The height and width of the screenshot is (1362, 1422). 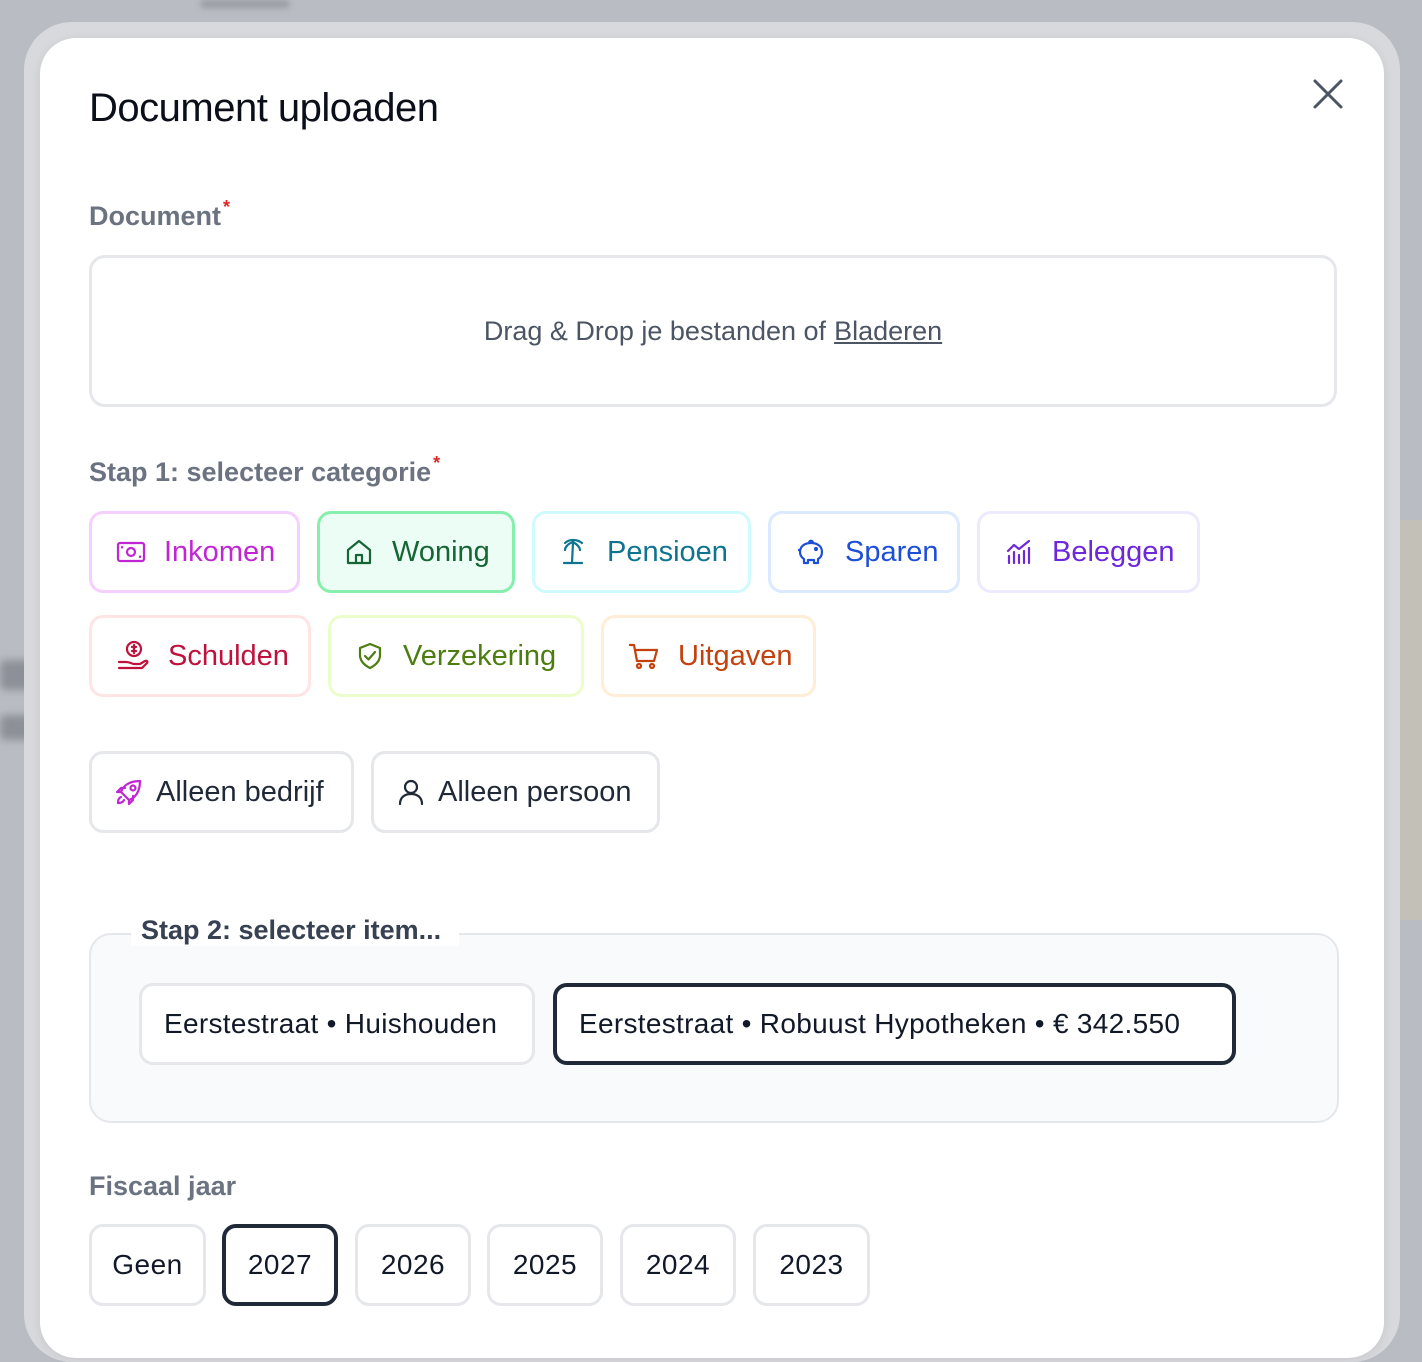 I want to click on file-dropzone: Drag & Drop je bestanden of Bladeren, so click(x=713, y=331).